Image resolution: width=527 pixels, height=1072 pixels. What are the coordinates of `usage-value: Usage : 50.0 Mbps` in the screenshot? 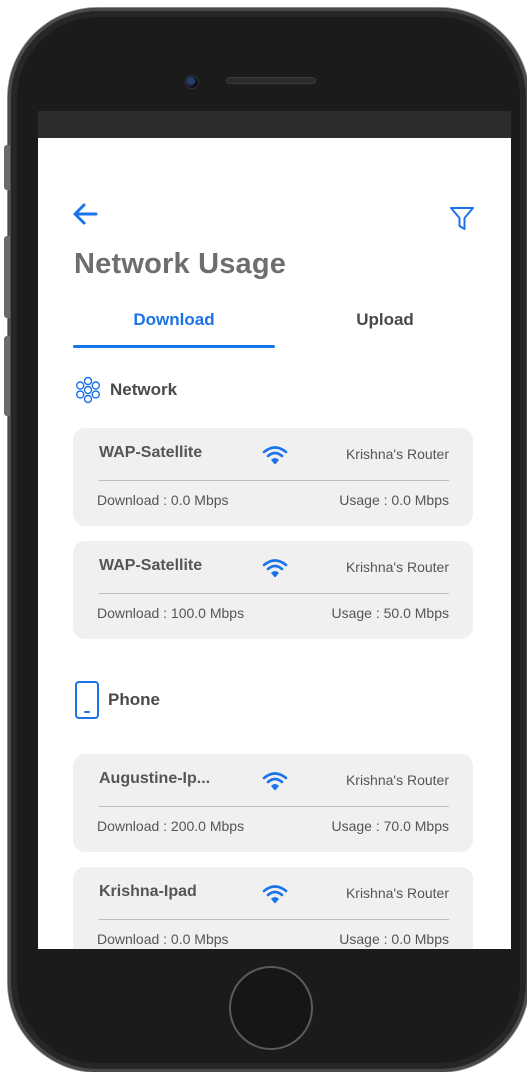 It's located at (390, 613).